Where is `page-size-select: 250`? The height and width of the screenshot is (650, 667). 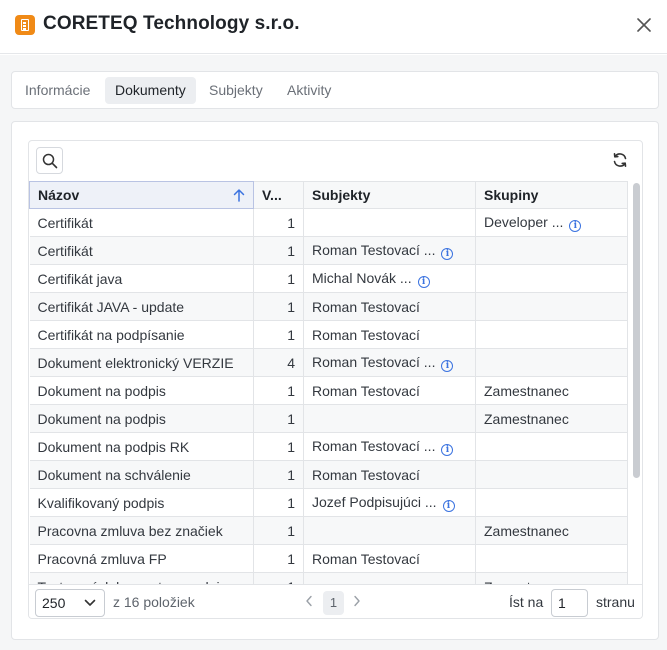
page-size-select: 250 is located at coordinates (70, 603).